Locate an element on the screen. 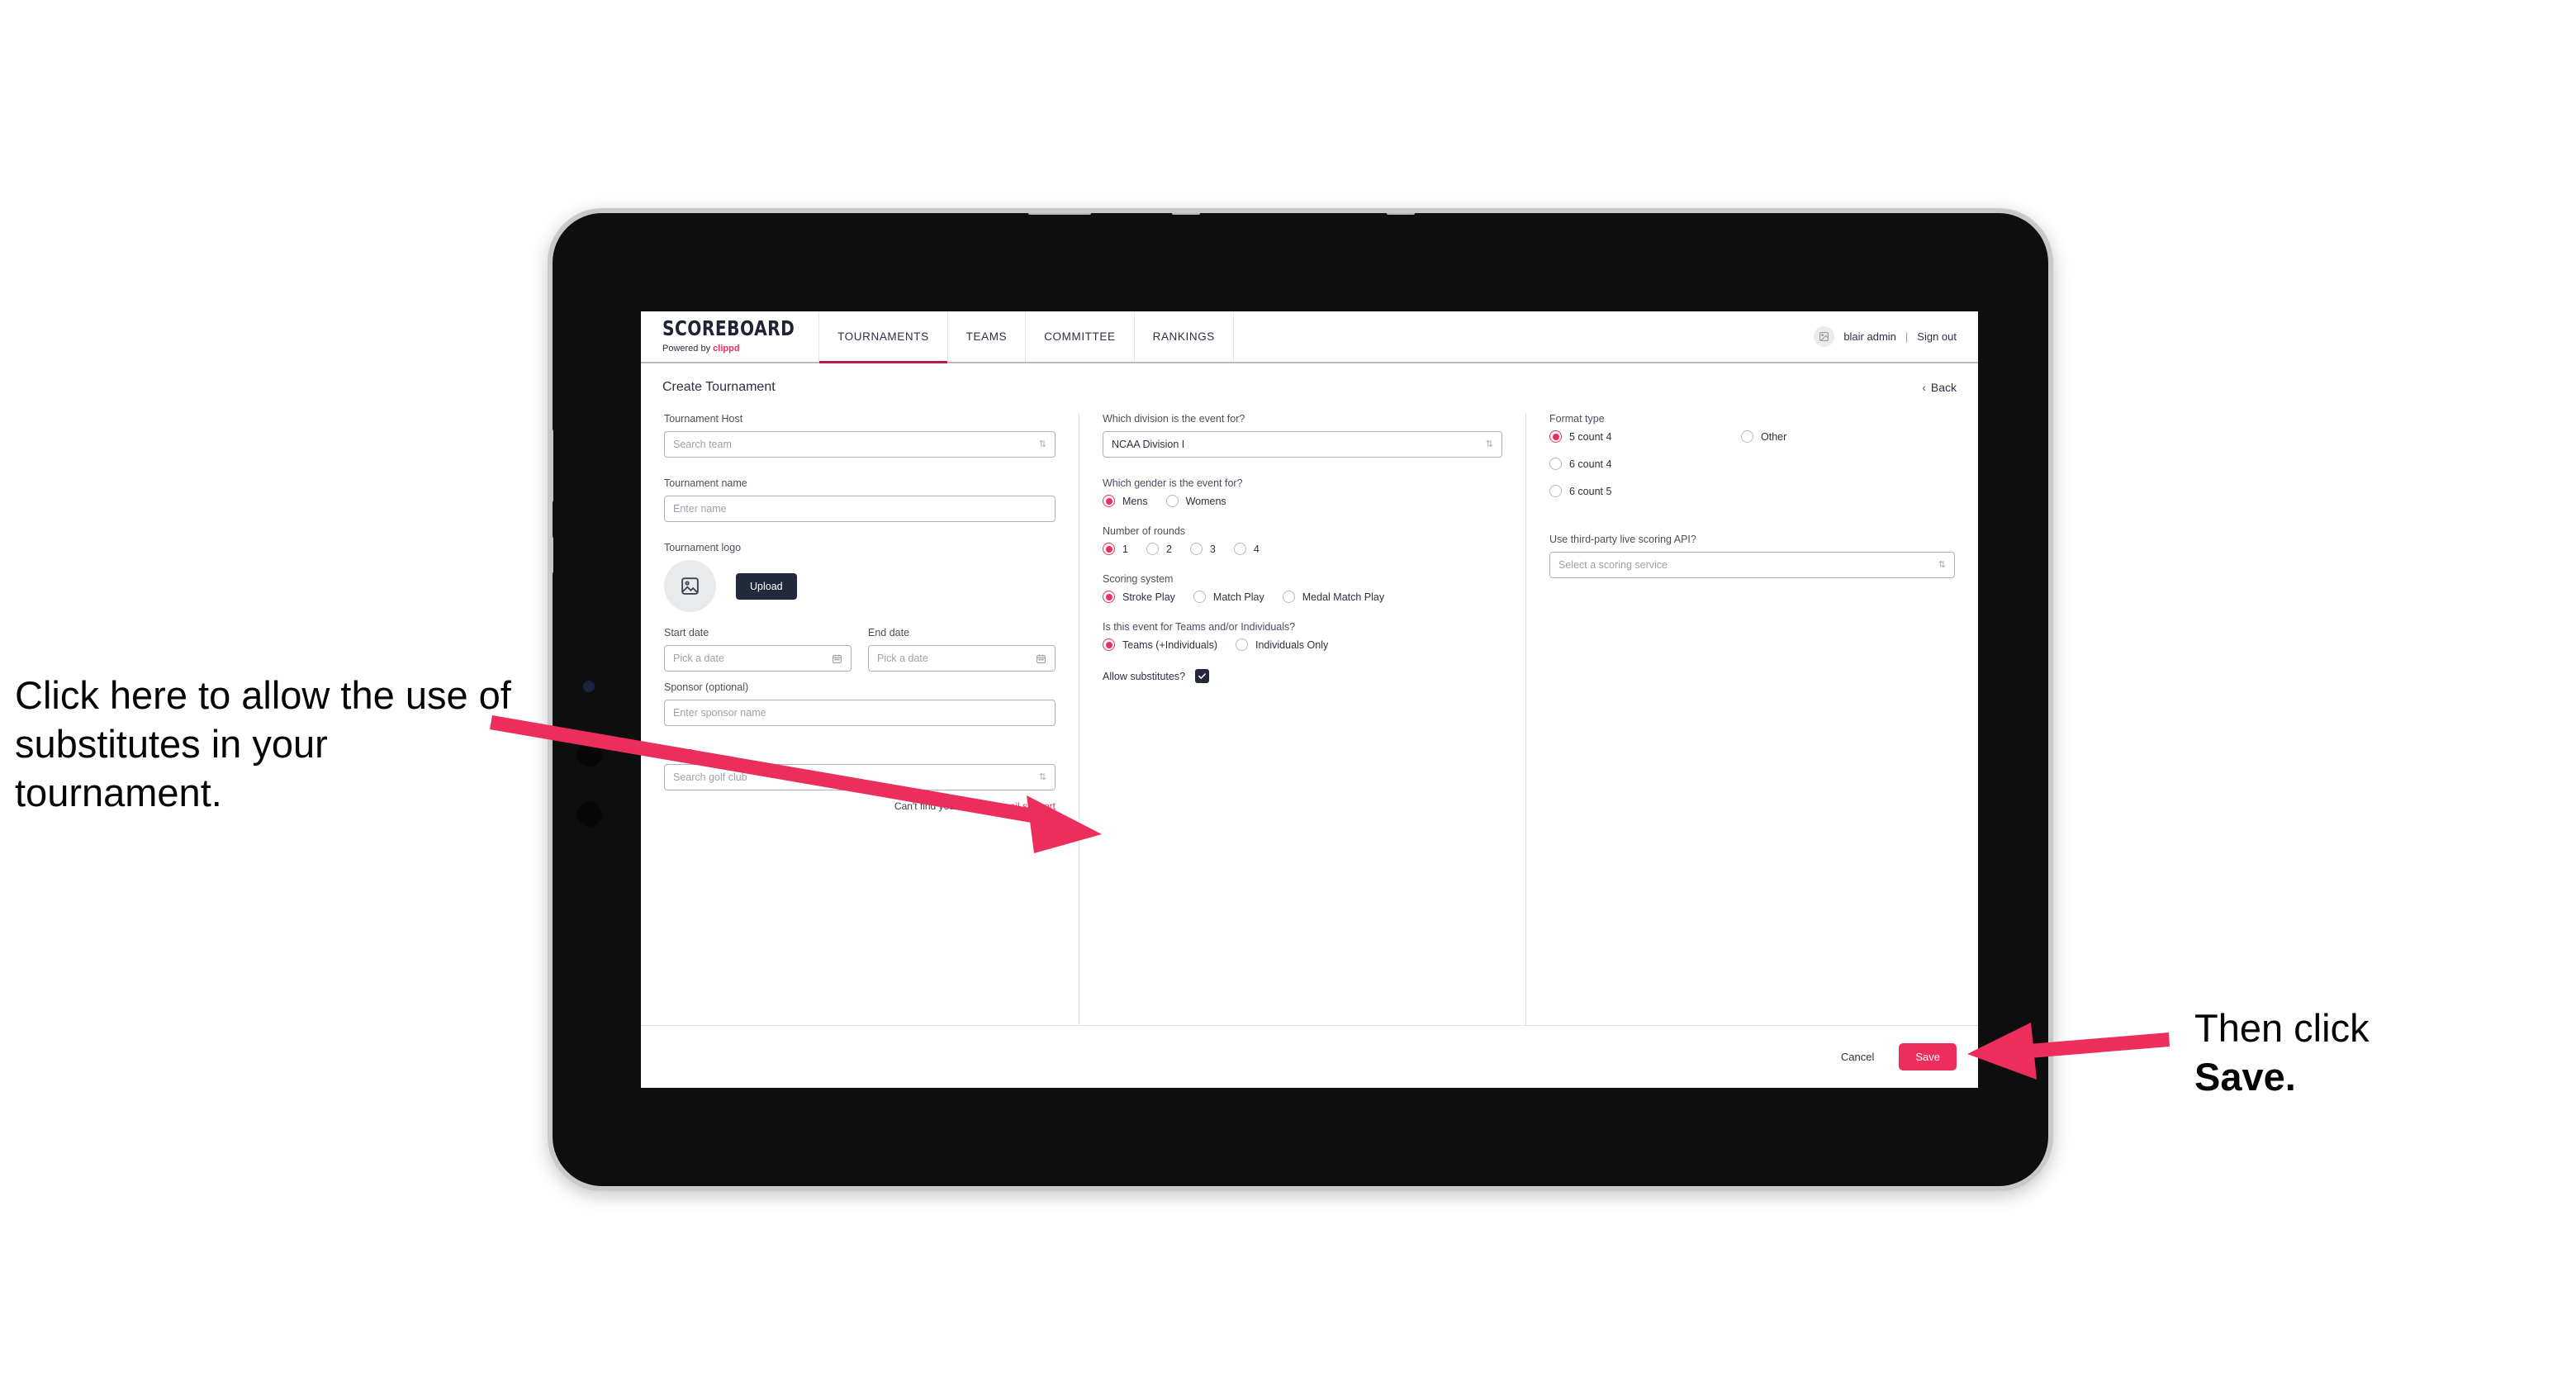 This screenshot has height=1386, width=2576. radio-teams-plus-individuals: Teams (+Individuals) is located at coordinates (1160, 644).